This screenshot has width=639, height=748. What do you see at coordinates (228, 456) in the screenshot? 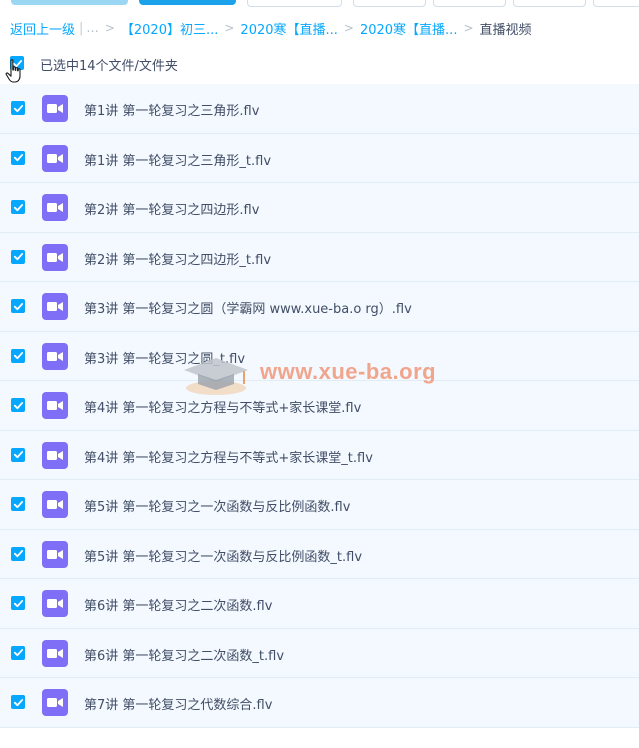
I see `file-name: 第4讲 第一轮复习之方程与不等式+家长课堂_t.flv` at bounding box center [228, 456].